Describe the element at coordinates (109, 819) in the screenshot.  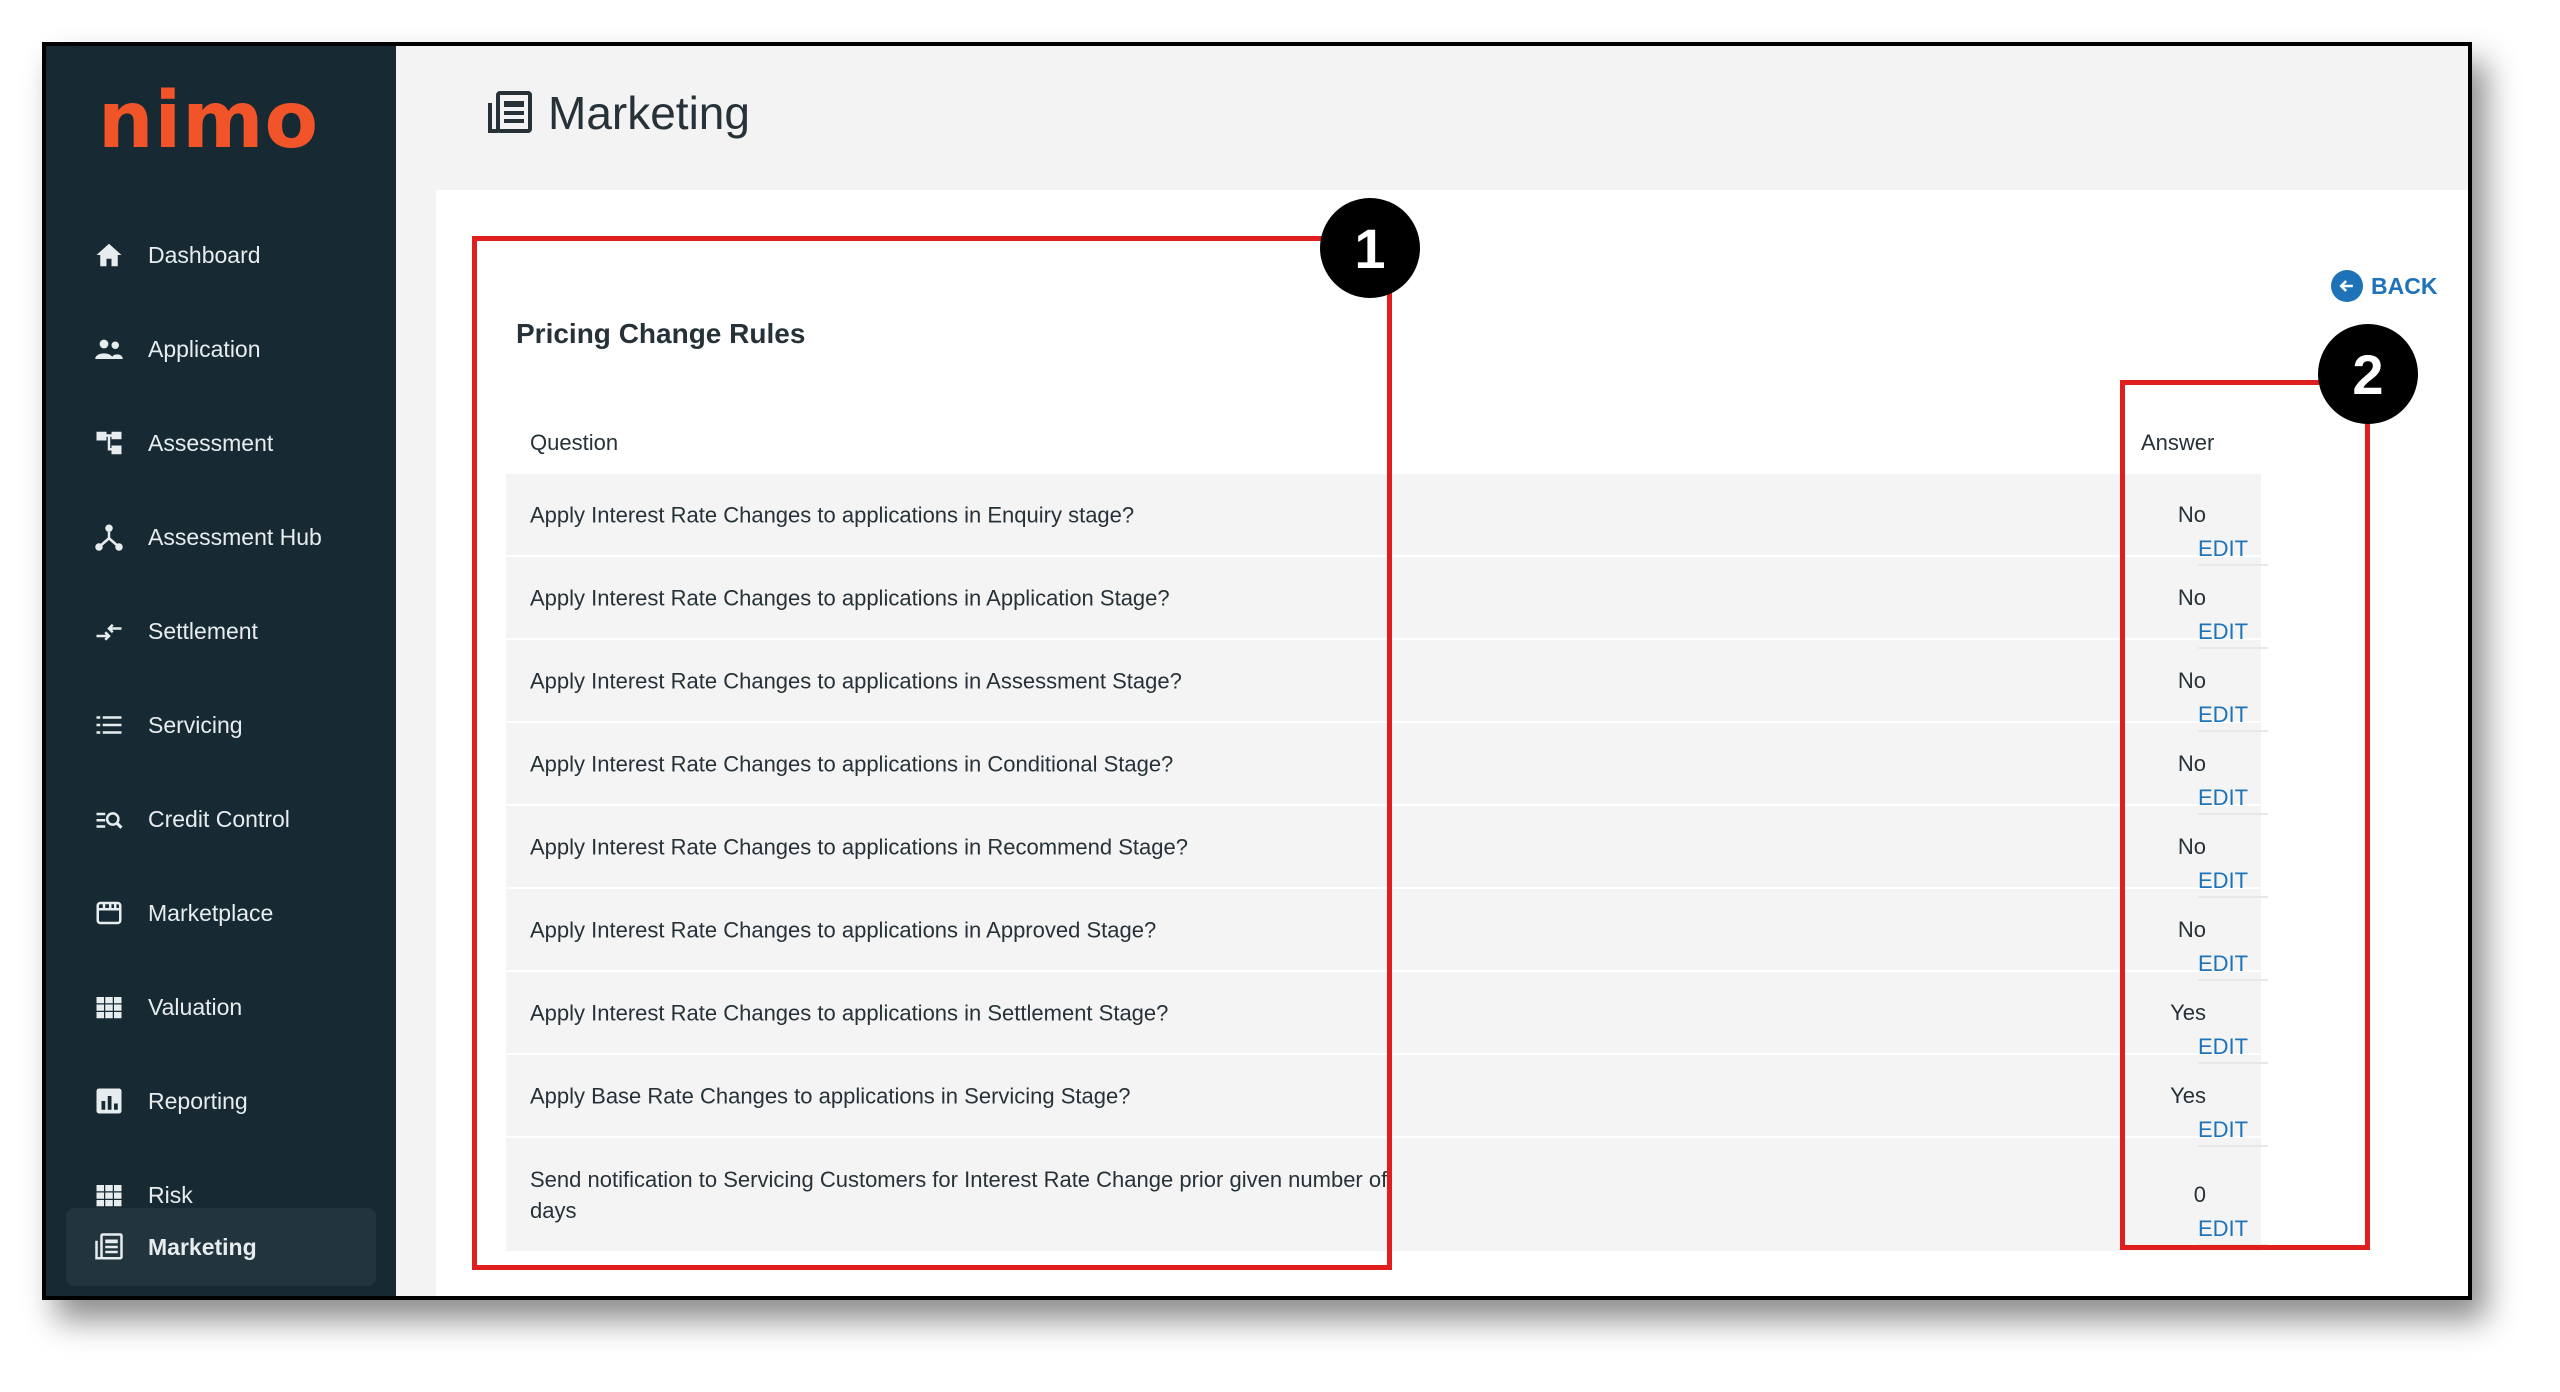
I see `search-list-icon` at that location.